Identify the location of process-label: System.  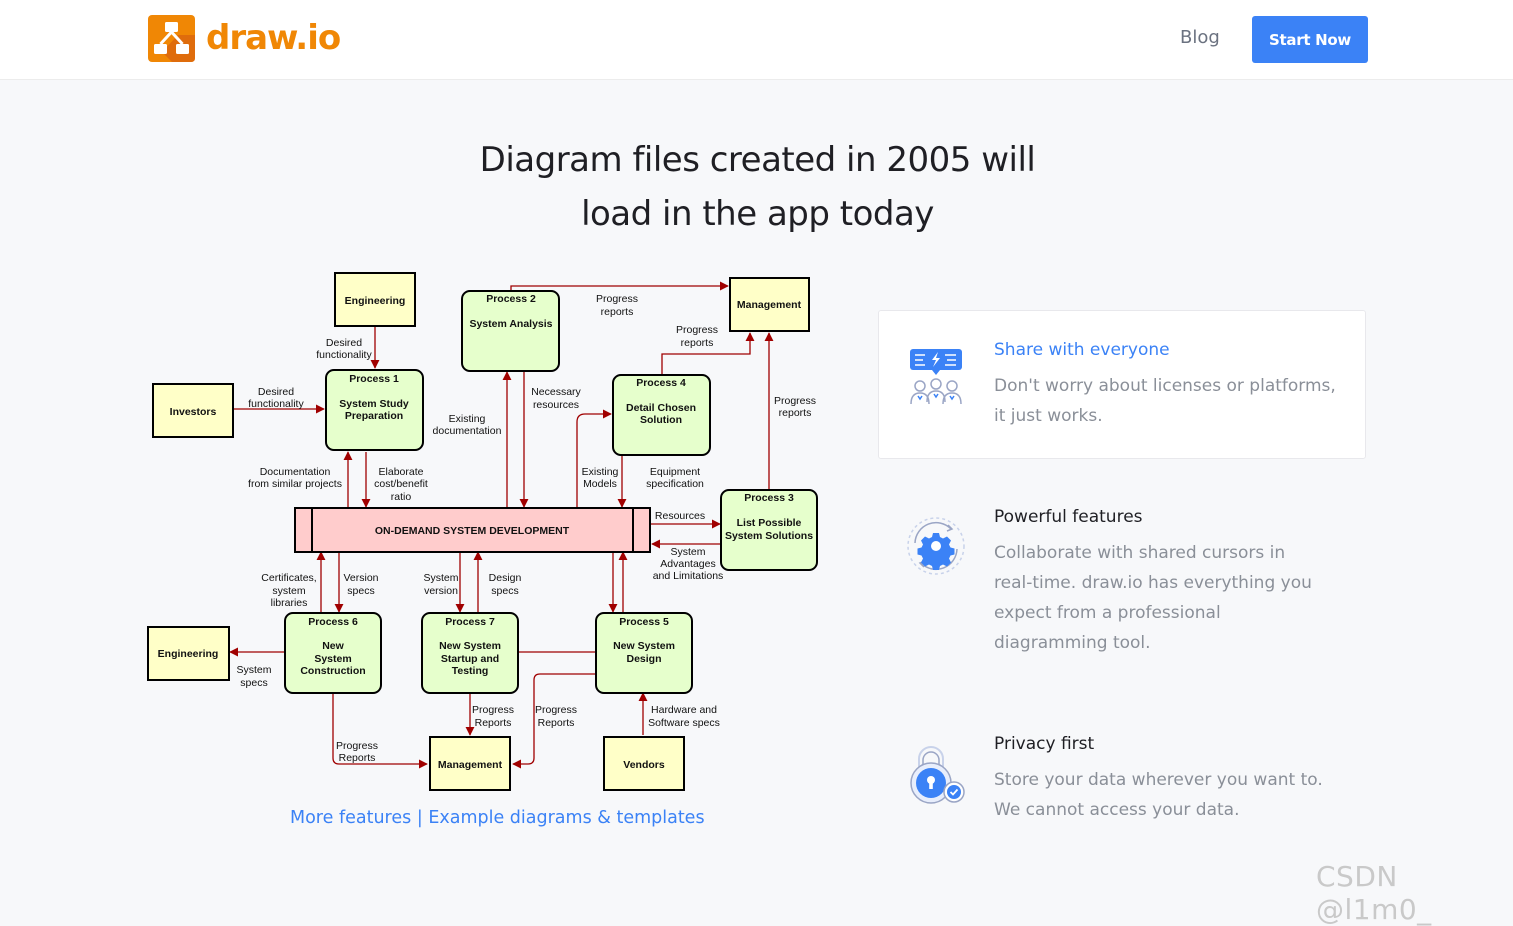
(332, 659).